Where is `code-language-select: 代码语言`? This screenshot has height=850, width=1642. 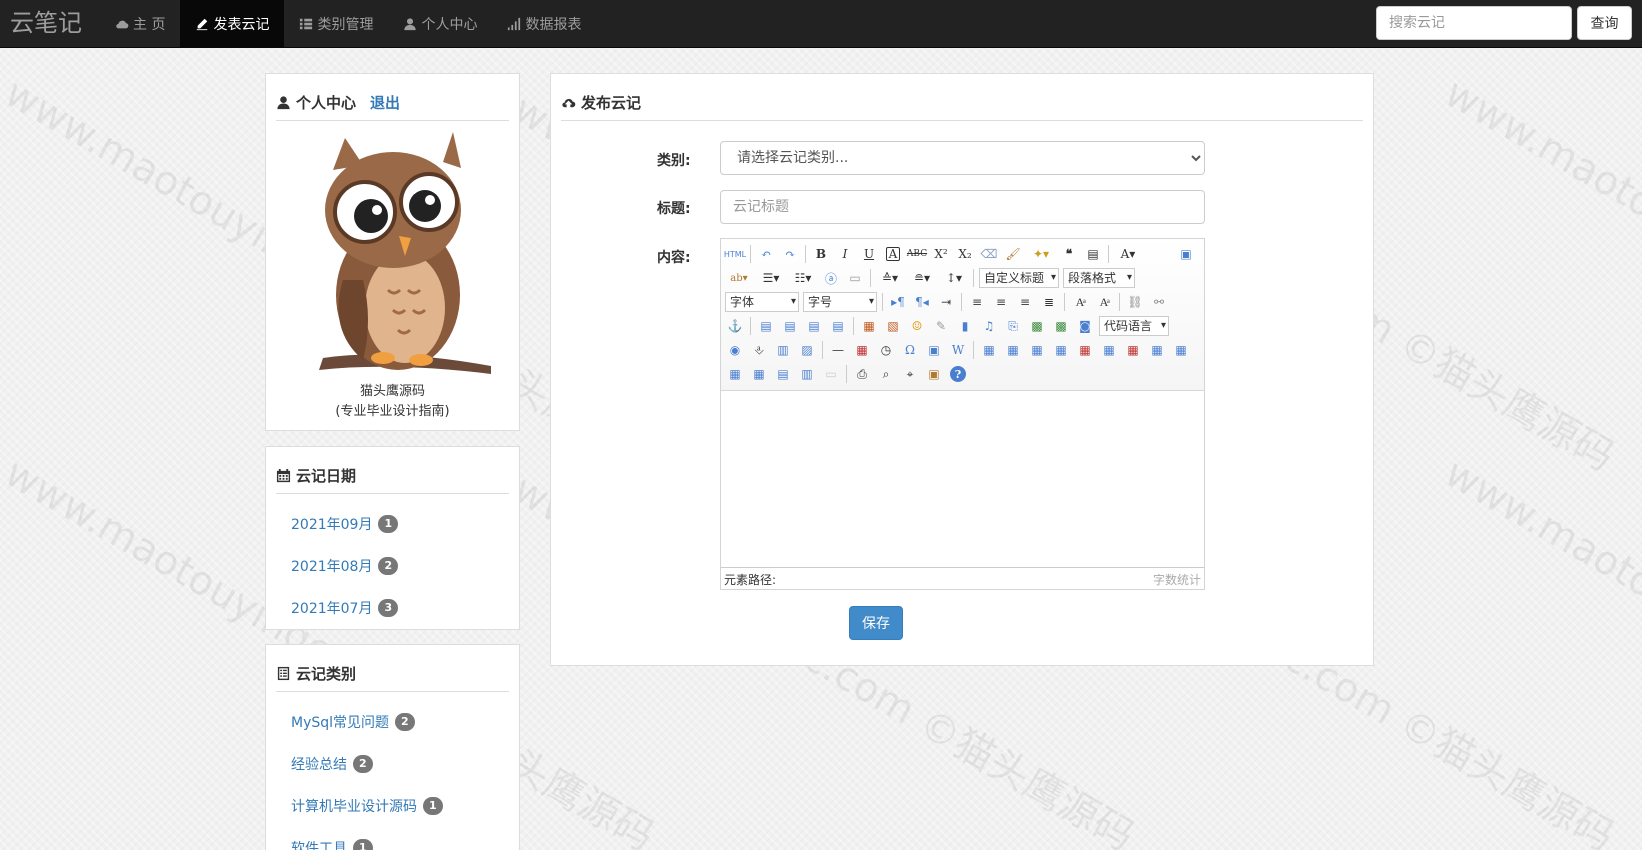
code-language-select: 代码语言 is located at coordinates (1134, 326).